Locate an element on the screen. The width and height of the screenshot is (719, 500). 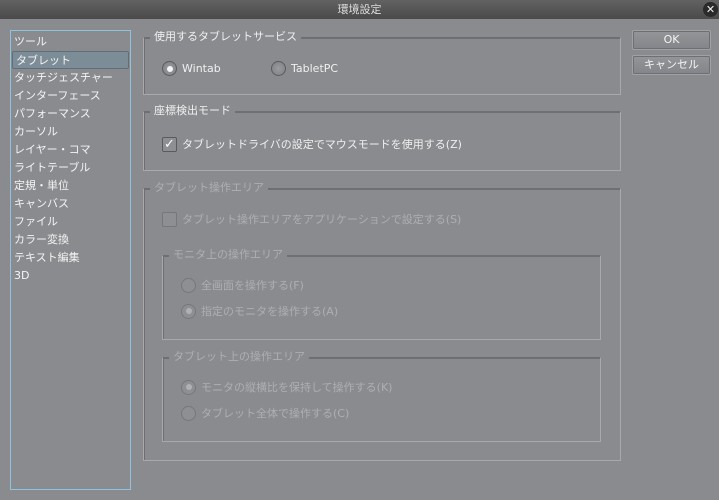
option-label: モニタの縦横比を保持して操作する(K) is located at coordinates (297, 387).